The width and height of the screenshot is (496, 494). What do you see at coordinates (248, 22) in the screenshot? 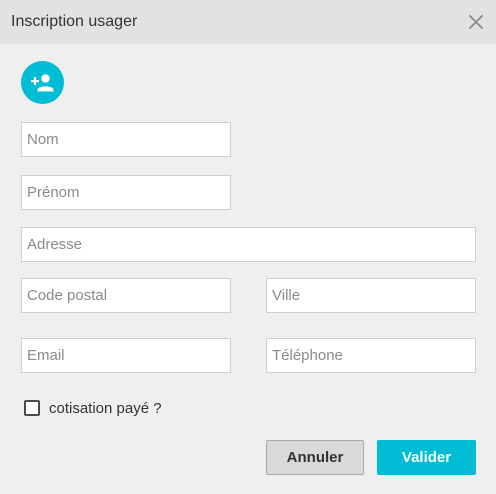
I see `dialog-titlebar: Inscription usager` at bounding box center [248, 22].